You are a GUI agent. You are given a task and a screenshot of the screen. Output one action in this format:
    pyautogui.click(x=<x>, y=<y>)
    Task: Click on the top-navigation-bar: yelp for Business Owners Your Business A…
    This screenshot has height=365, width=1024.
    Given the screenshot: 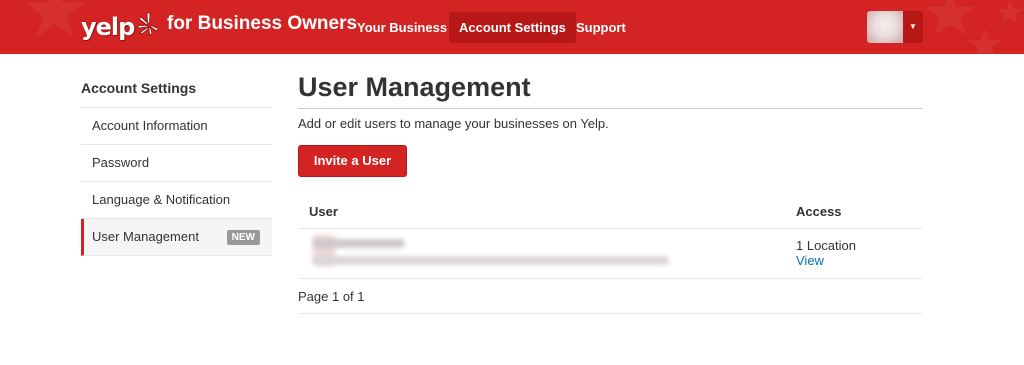 What is the action you would take?
    pyautogui.click(x=512, y=27)
    